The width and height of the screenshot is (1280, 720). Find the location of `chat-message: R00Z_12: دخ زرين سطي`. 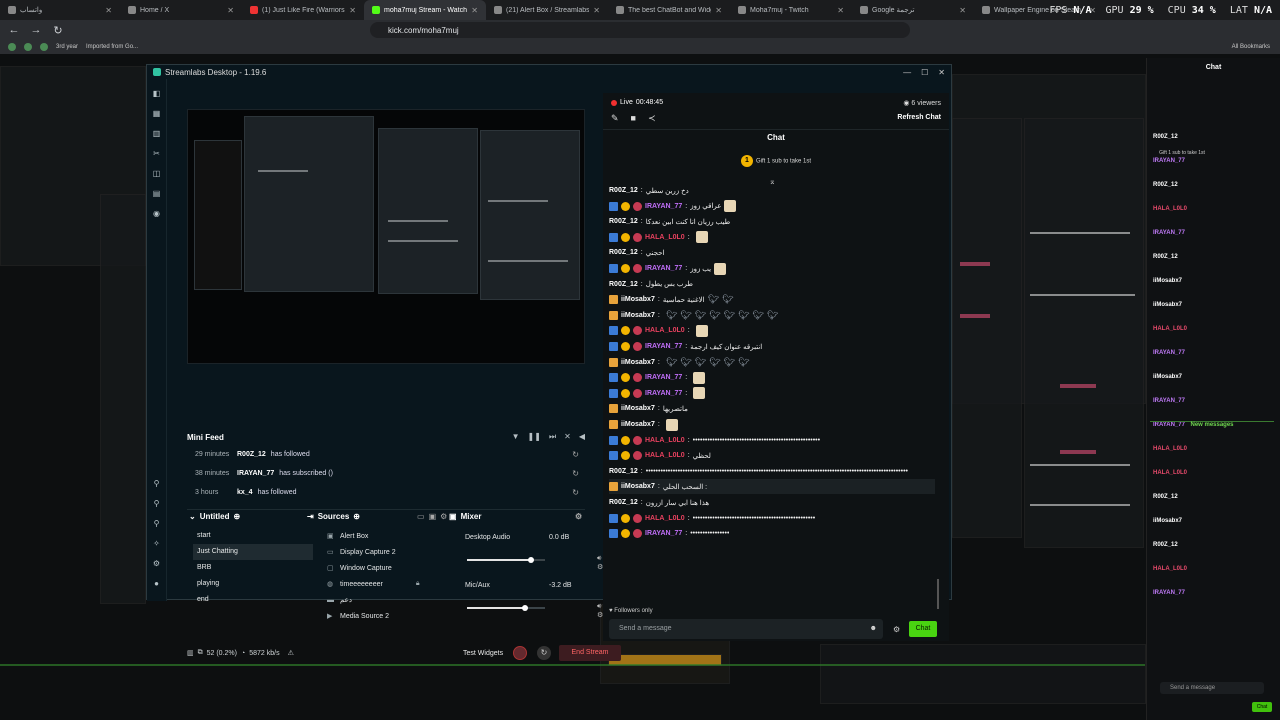

chat-message: R00Z_12: دخ زرين سطي is located at coordinates (772, 190).